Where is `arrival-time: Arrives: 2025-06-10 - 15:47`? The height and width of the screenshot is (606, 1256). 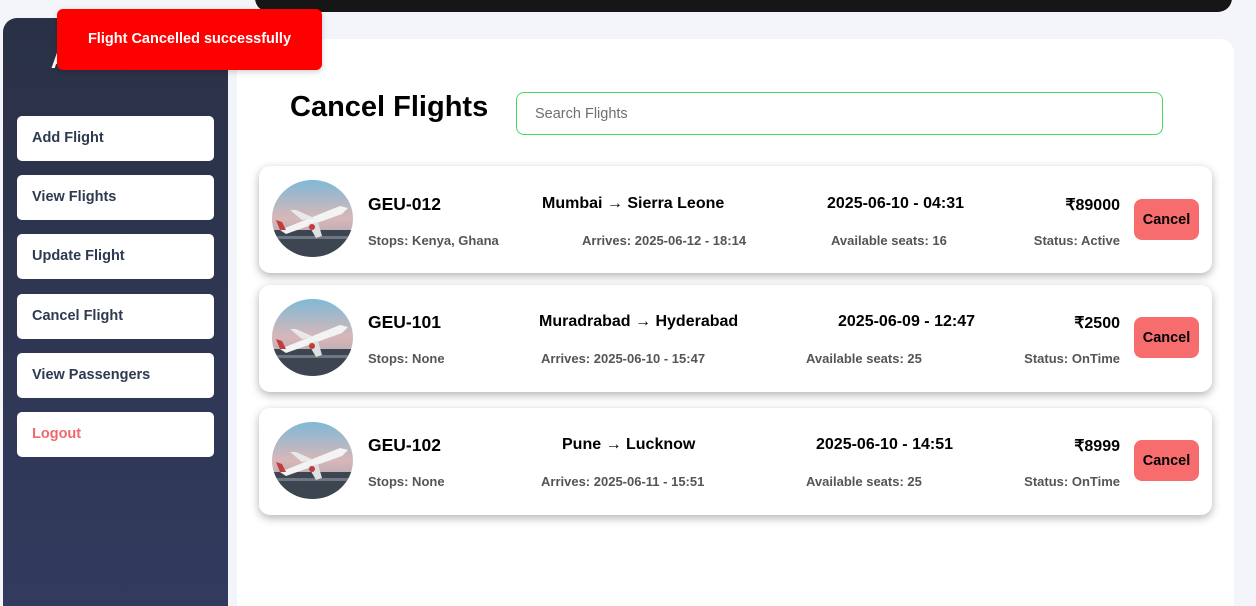 arrival-time: Arrives: 2025-06-10 - 15:47 is located at coordinates (623, 358).